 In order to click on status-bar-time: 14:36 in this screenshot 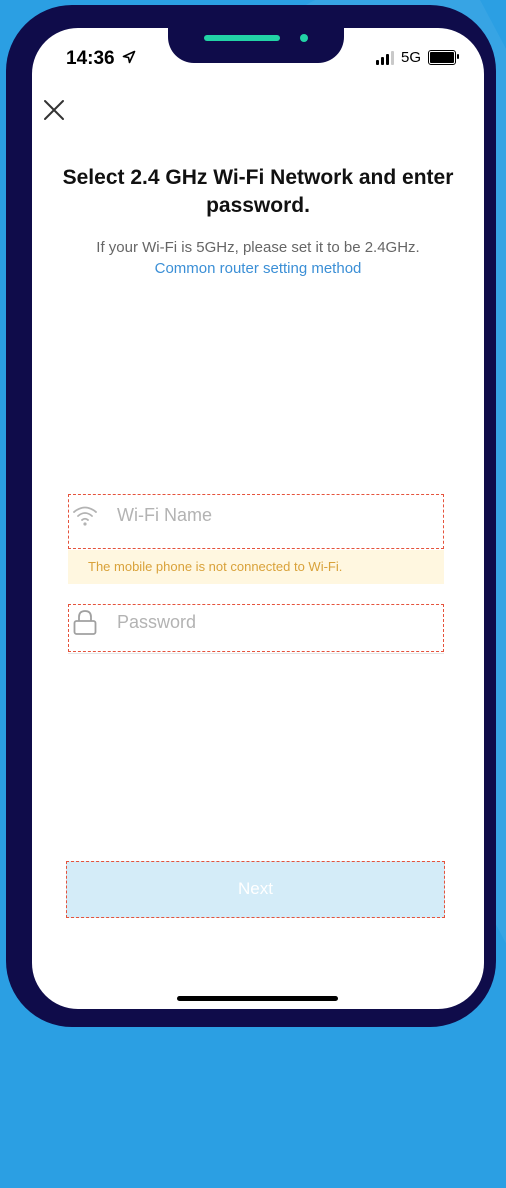, I will do `click(101, 59)`.